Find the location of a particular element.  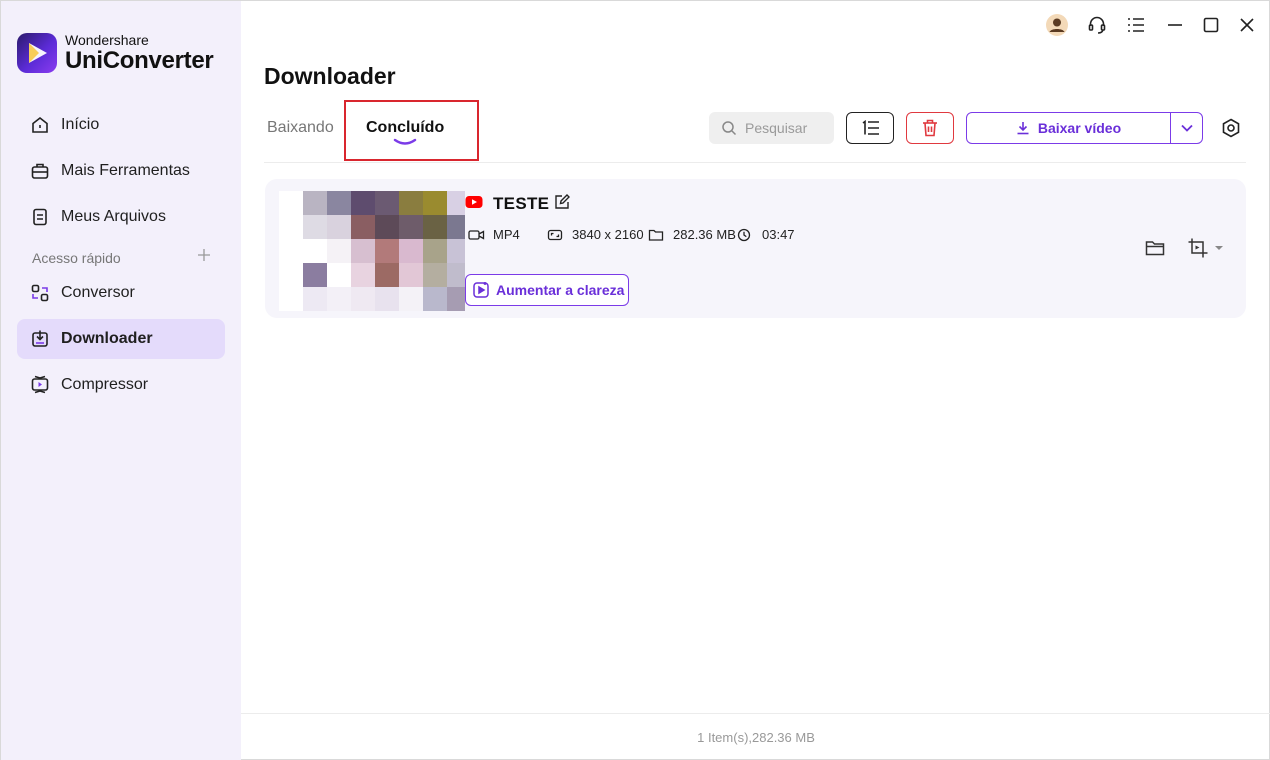

duration-value: 03:47 is located at coordinates (778, 234).